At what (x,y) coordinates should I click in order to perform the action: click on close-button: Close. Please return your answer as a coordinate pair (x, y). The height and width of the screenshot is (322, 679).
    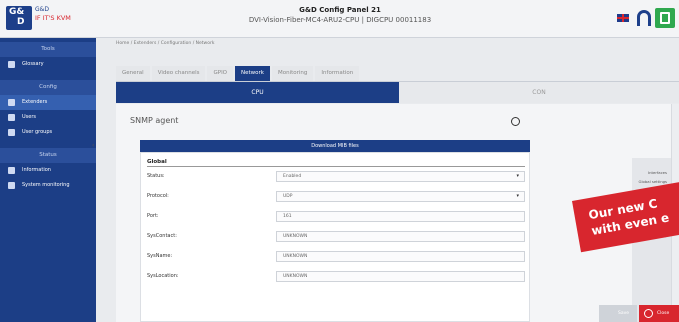
    Looking at the image, I should click on (659, 313).